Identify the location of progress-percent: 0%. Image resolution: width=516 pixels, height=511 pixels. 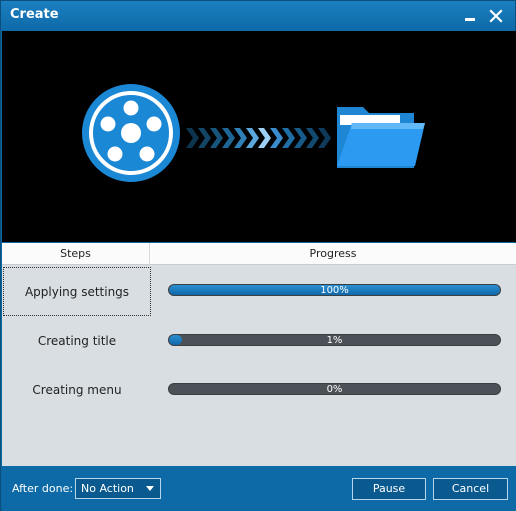
(334, 389).